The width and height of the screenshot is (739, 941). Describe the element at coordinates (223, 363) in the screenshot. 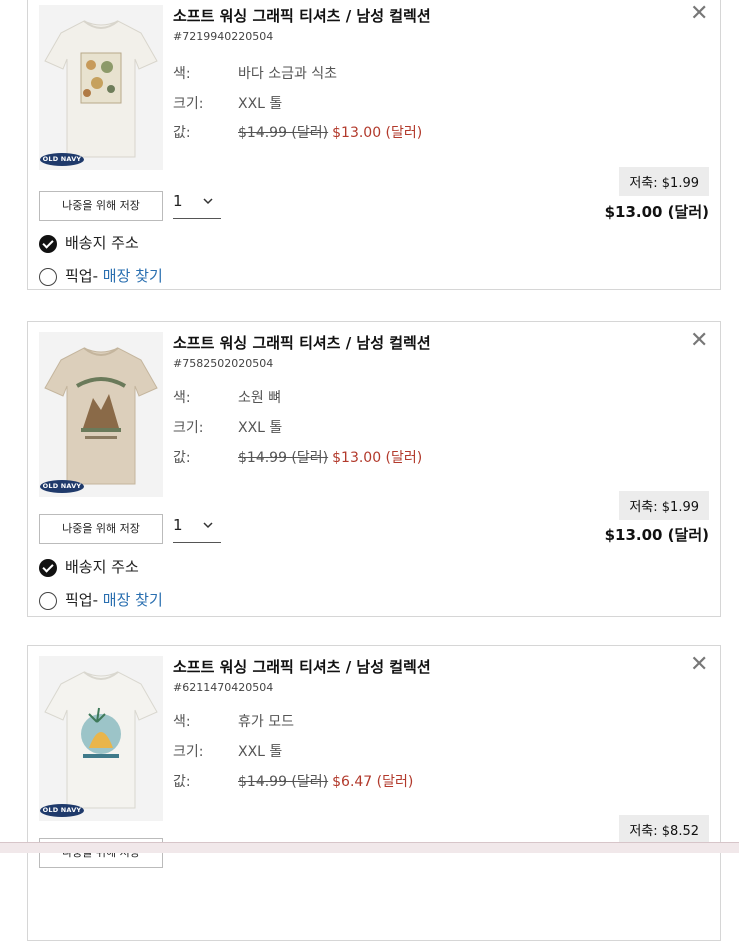

I see `product-sku: #7582502020504` at that location.